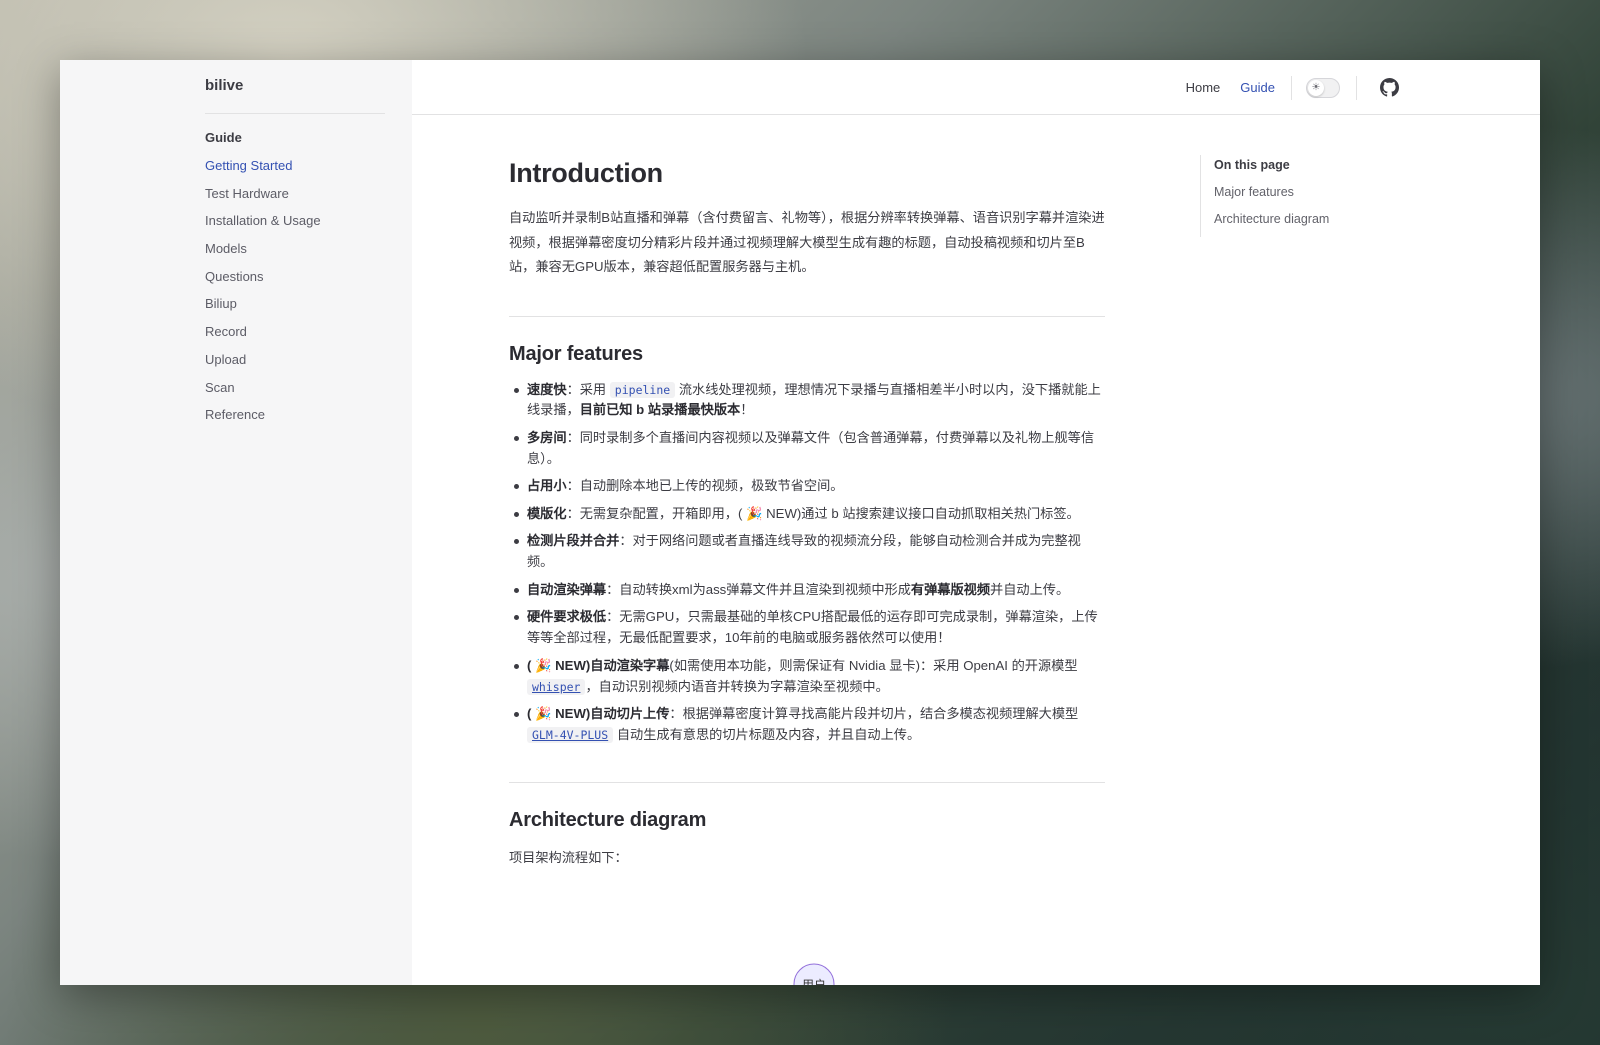  What do you see at coordinates (1271, 192) in the screenshot?
I see `outline-link-major-features: Major features` at bounding box center [1271, 192].